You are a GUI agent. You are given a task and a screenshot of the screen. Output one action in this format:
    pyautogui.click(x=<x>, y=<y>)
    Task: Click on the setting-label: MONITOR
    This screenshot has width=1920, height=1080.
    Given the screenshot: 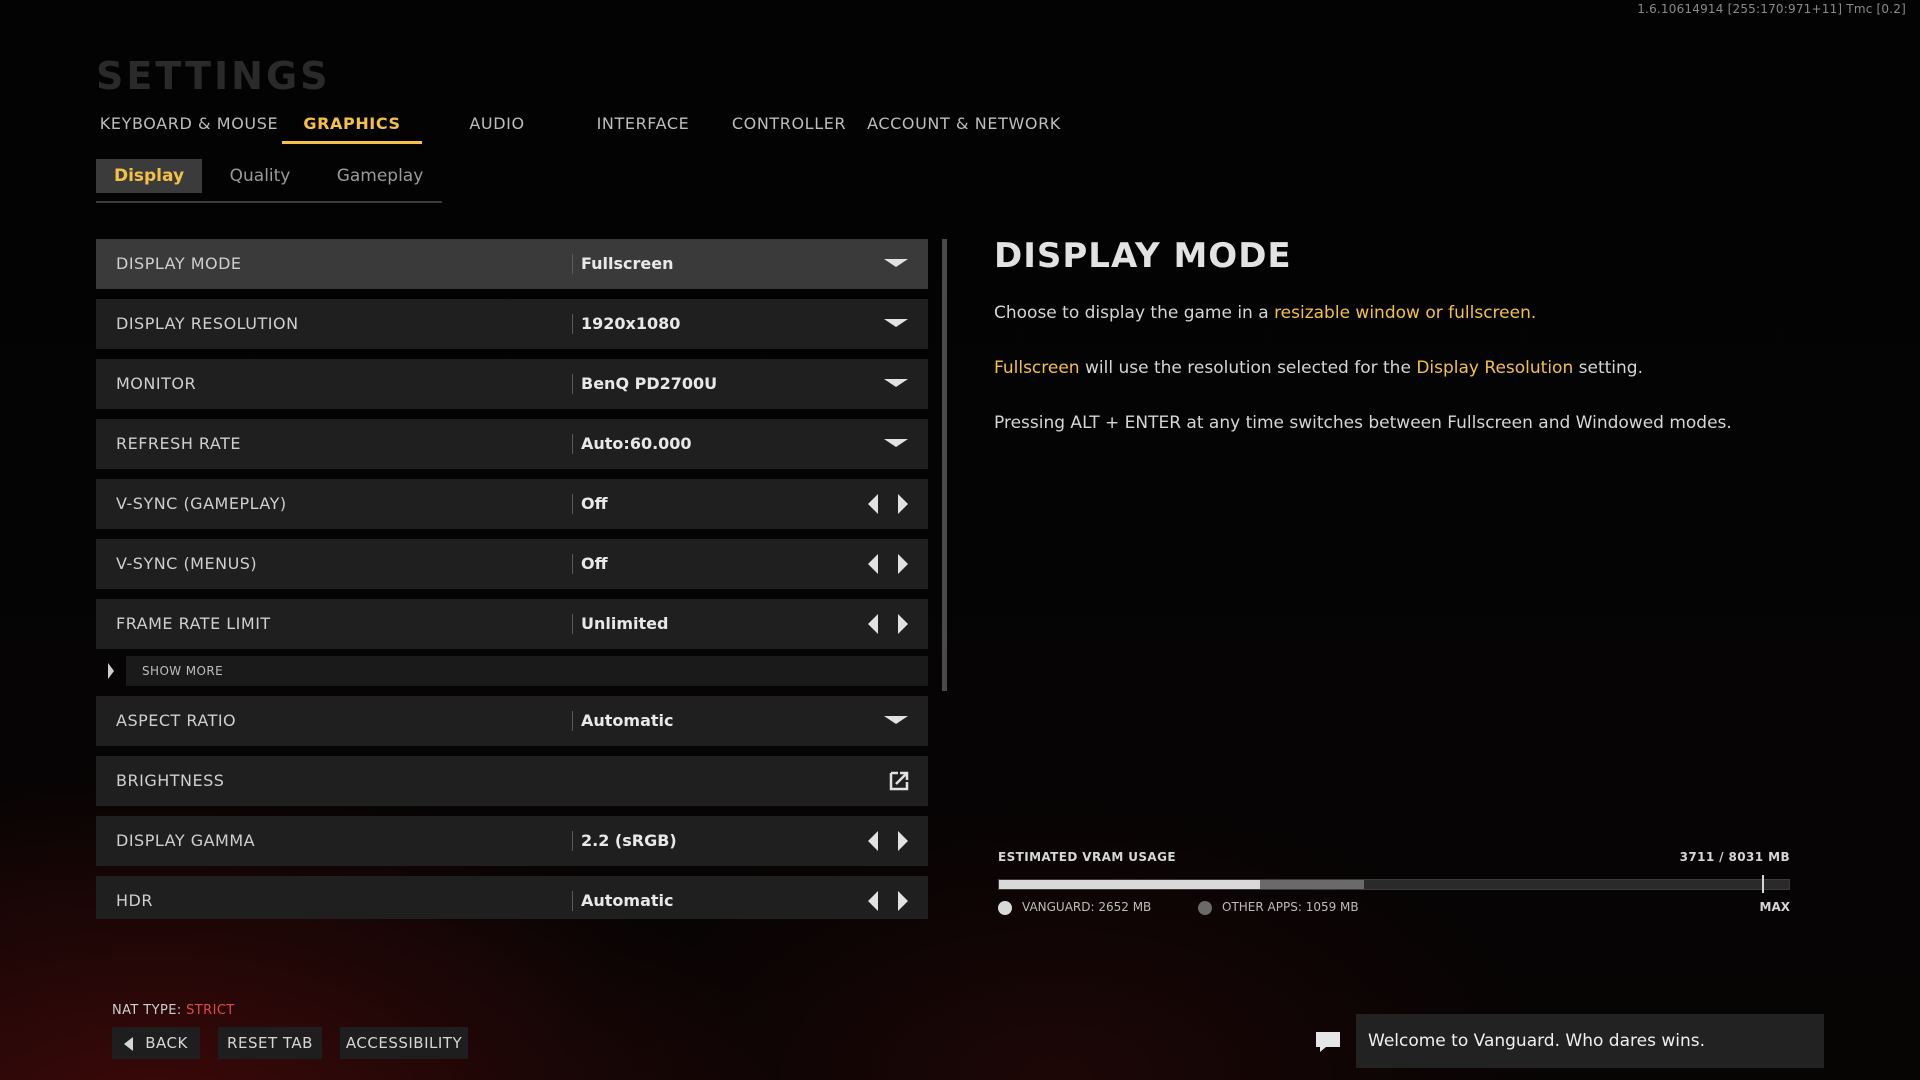 What is the action you would take?
    pyautogui.click(x=156, y=383)
    